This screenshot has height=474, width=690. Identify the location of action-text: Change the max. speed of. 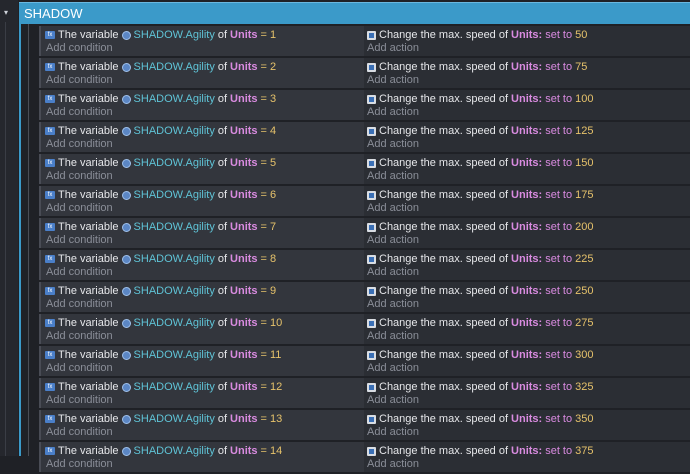
(444, 195).